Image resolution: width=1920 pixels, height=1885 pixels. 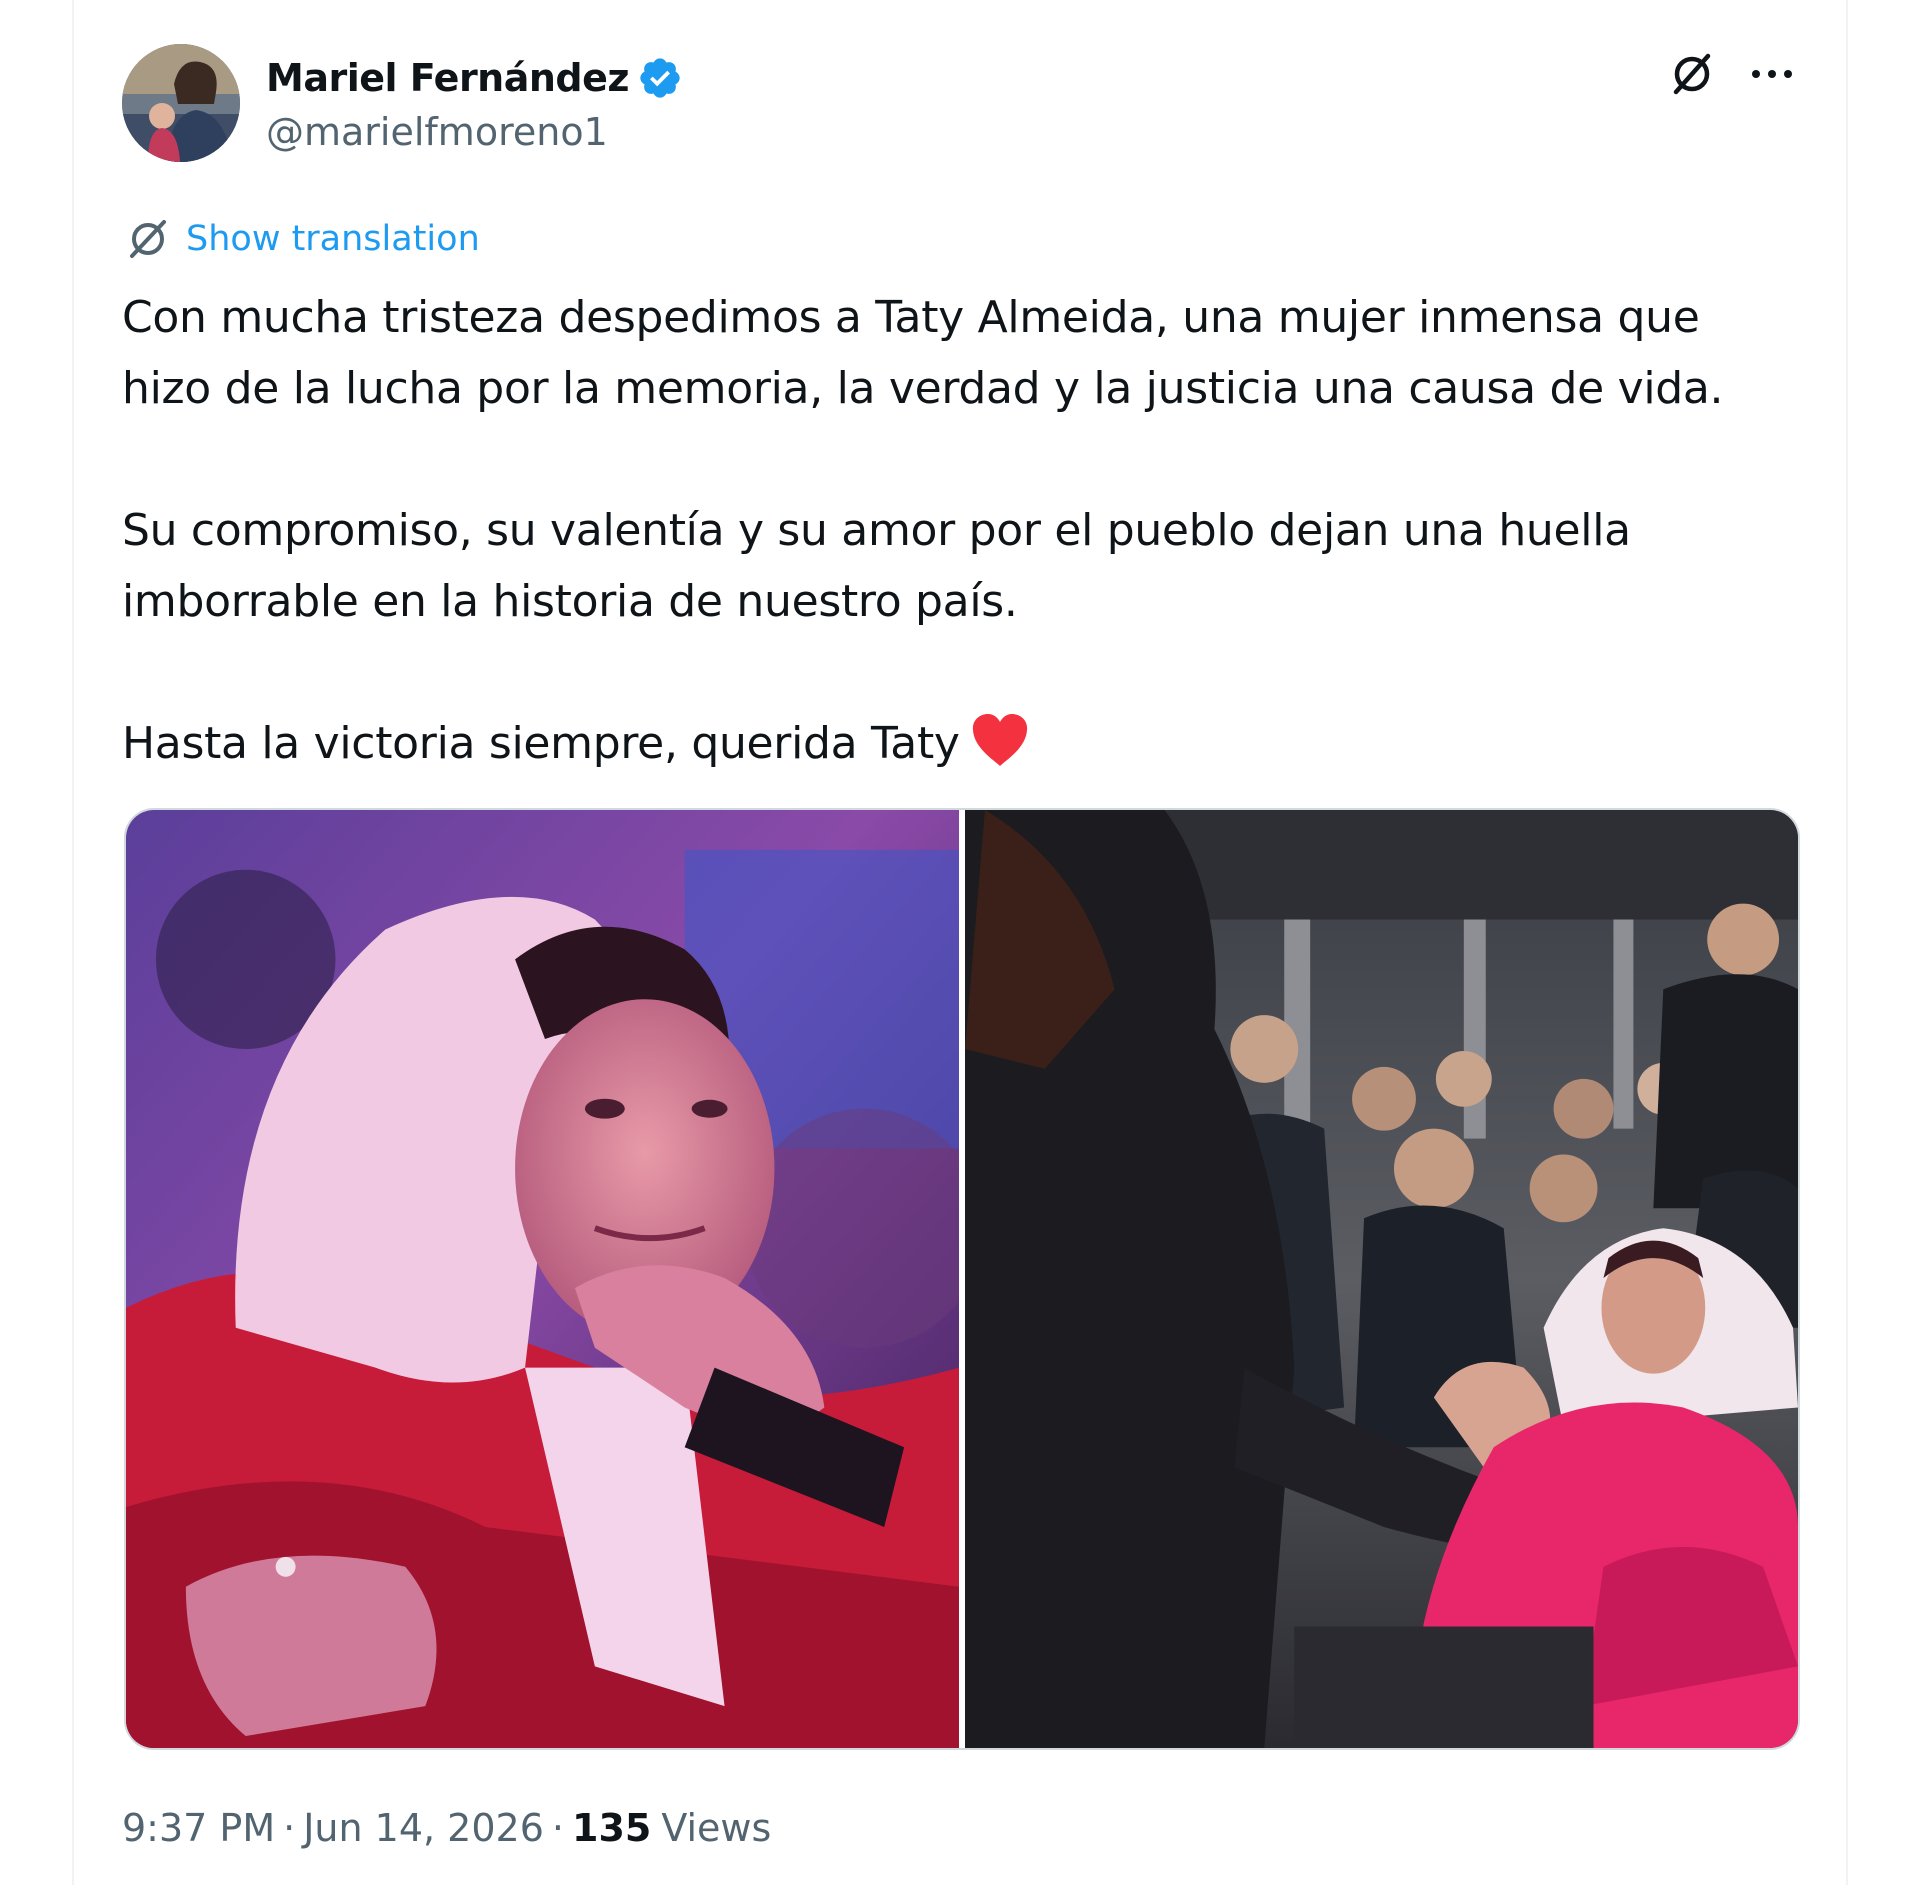 What do you see at coordinates (333, 239) in the screenshot?
I see `show-translation-label: Show translation` at bounding box center [333, 239].